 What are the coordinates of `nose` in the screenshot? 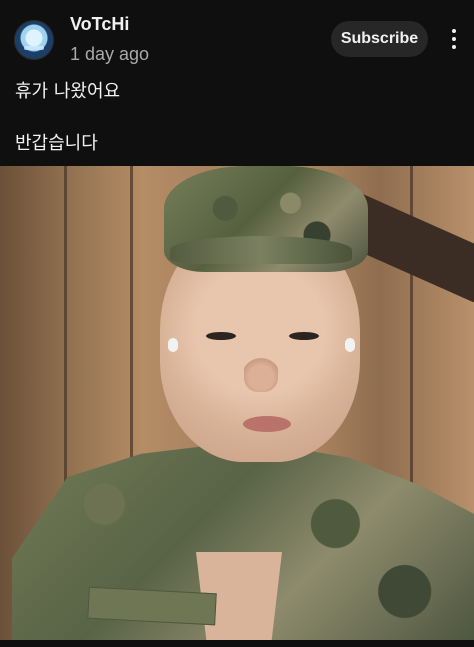 It's located at (261, 374).